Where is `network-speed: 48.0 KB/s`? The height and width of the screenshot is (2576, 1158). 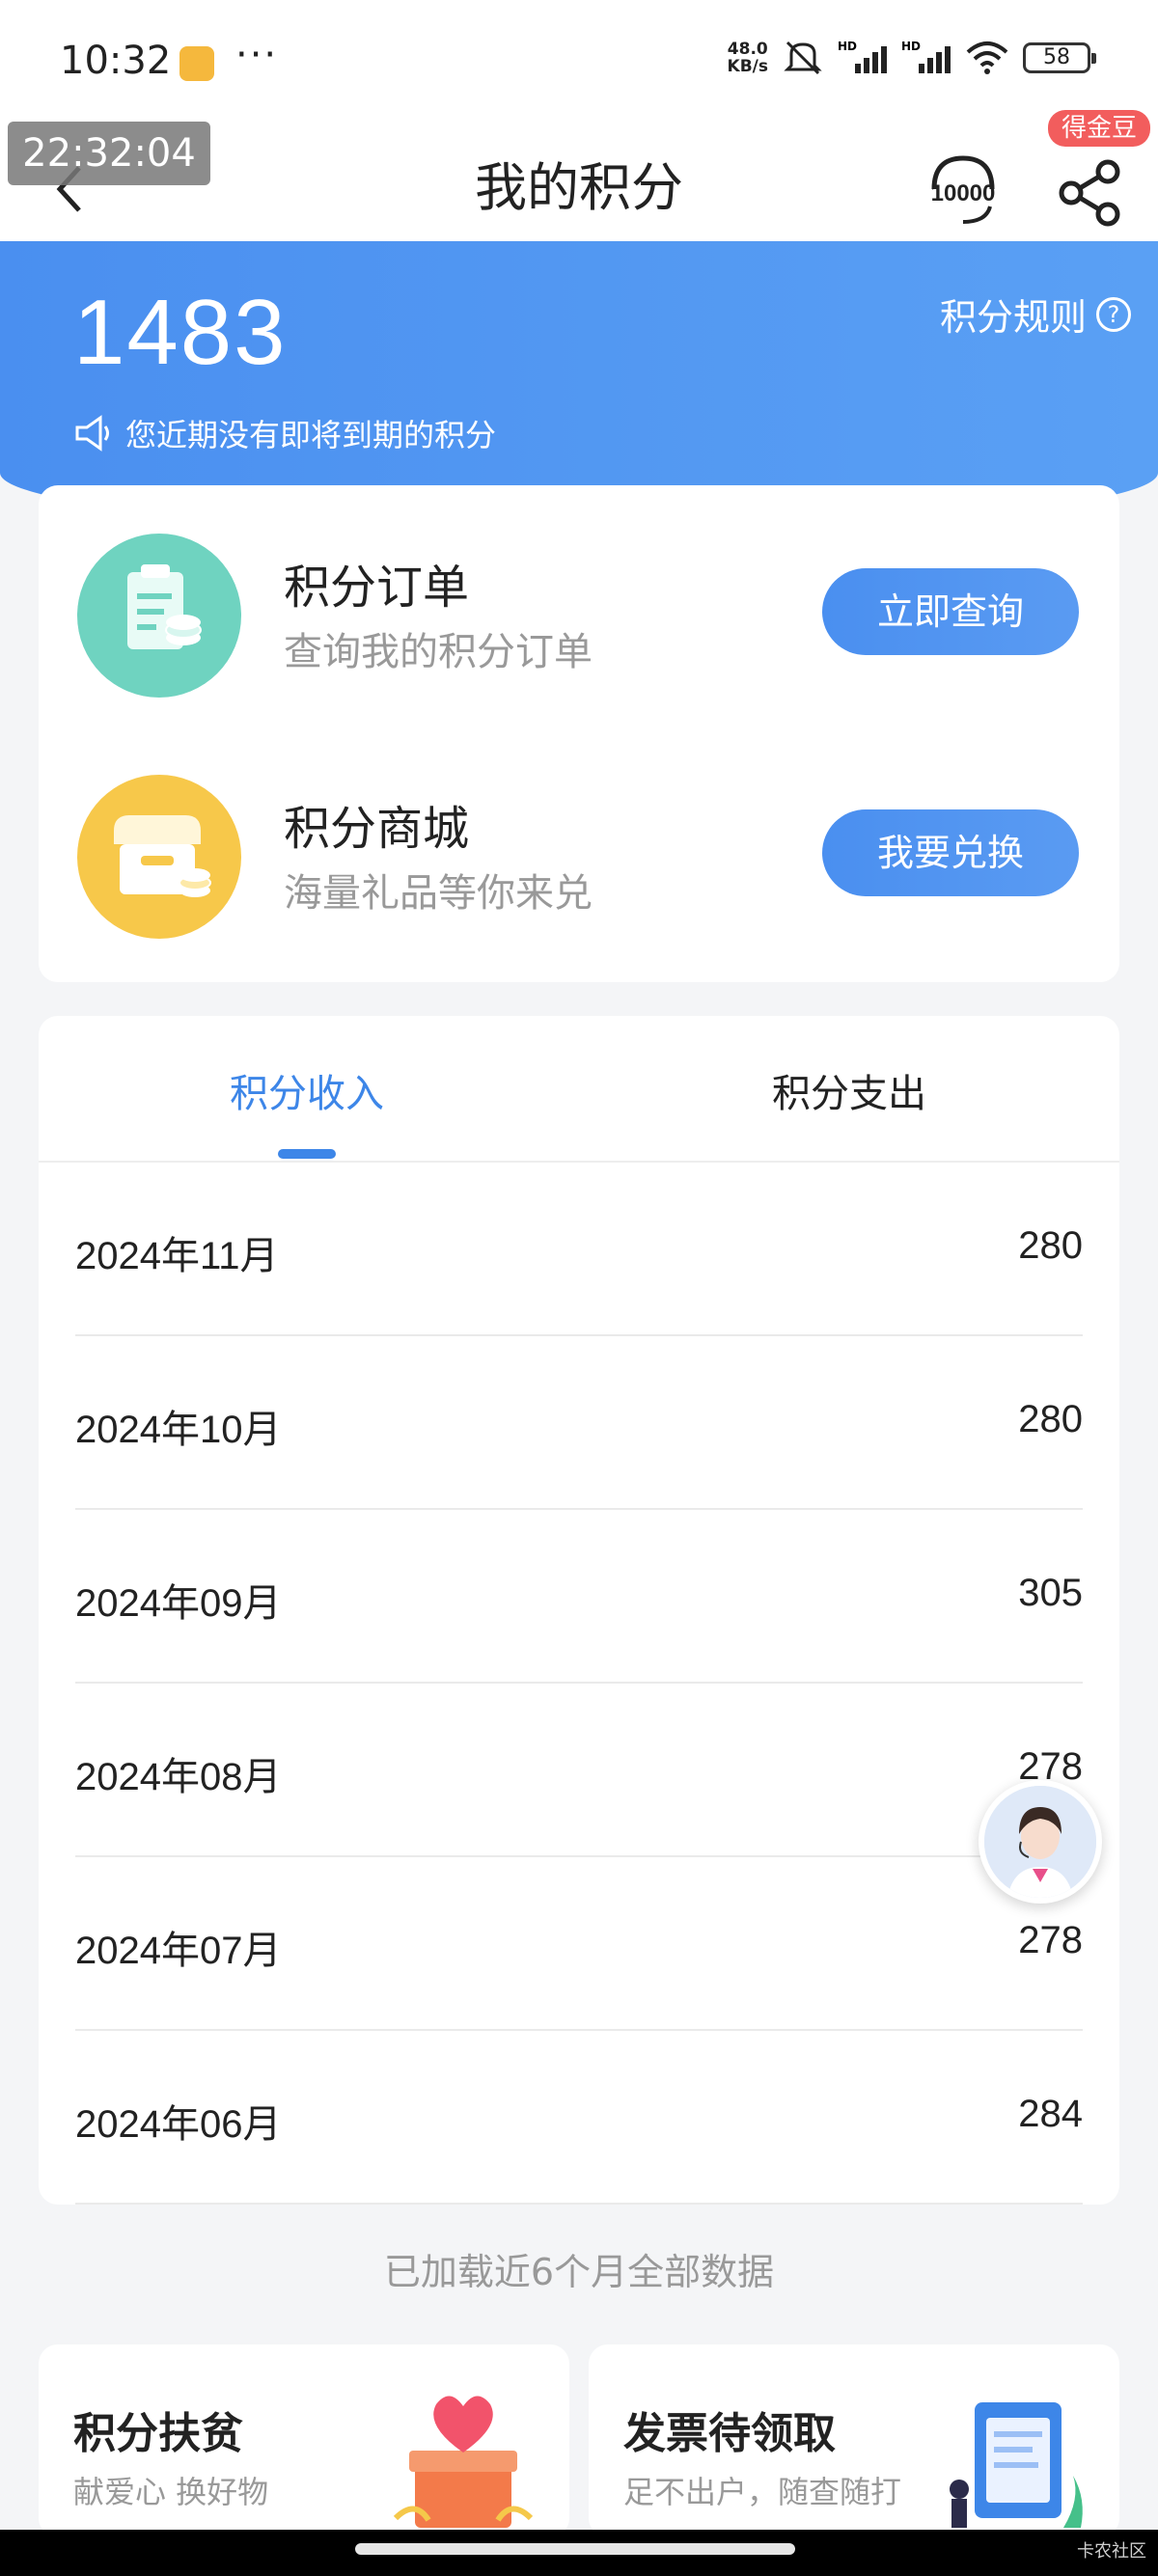
network-speed: 48.0 KB/s is located at coordinates (748, 58).